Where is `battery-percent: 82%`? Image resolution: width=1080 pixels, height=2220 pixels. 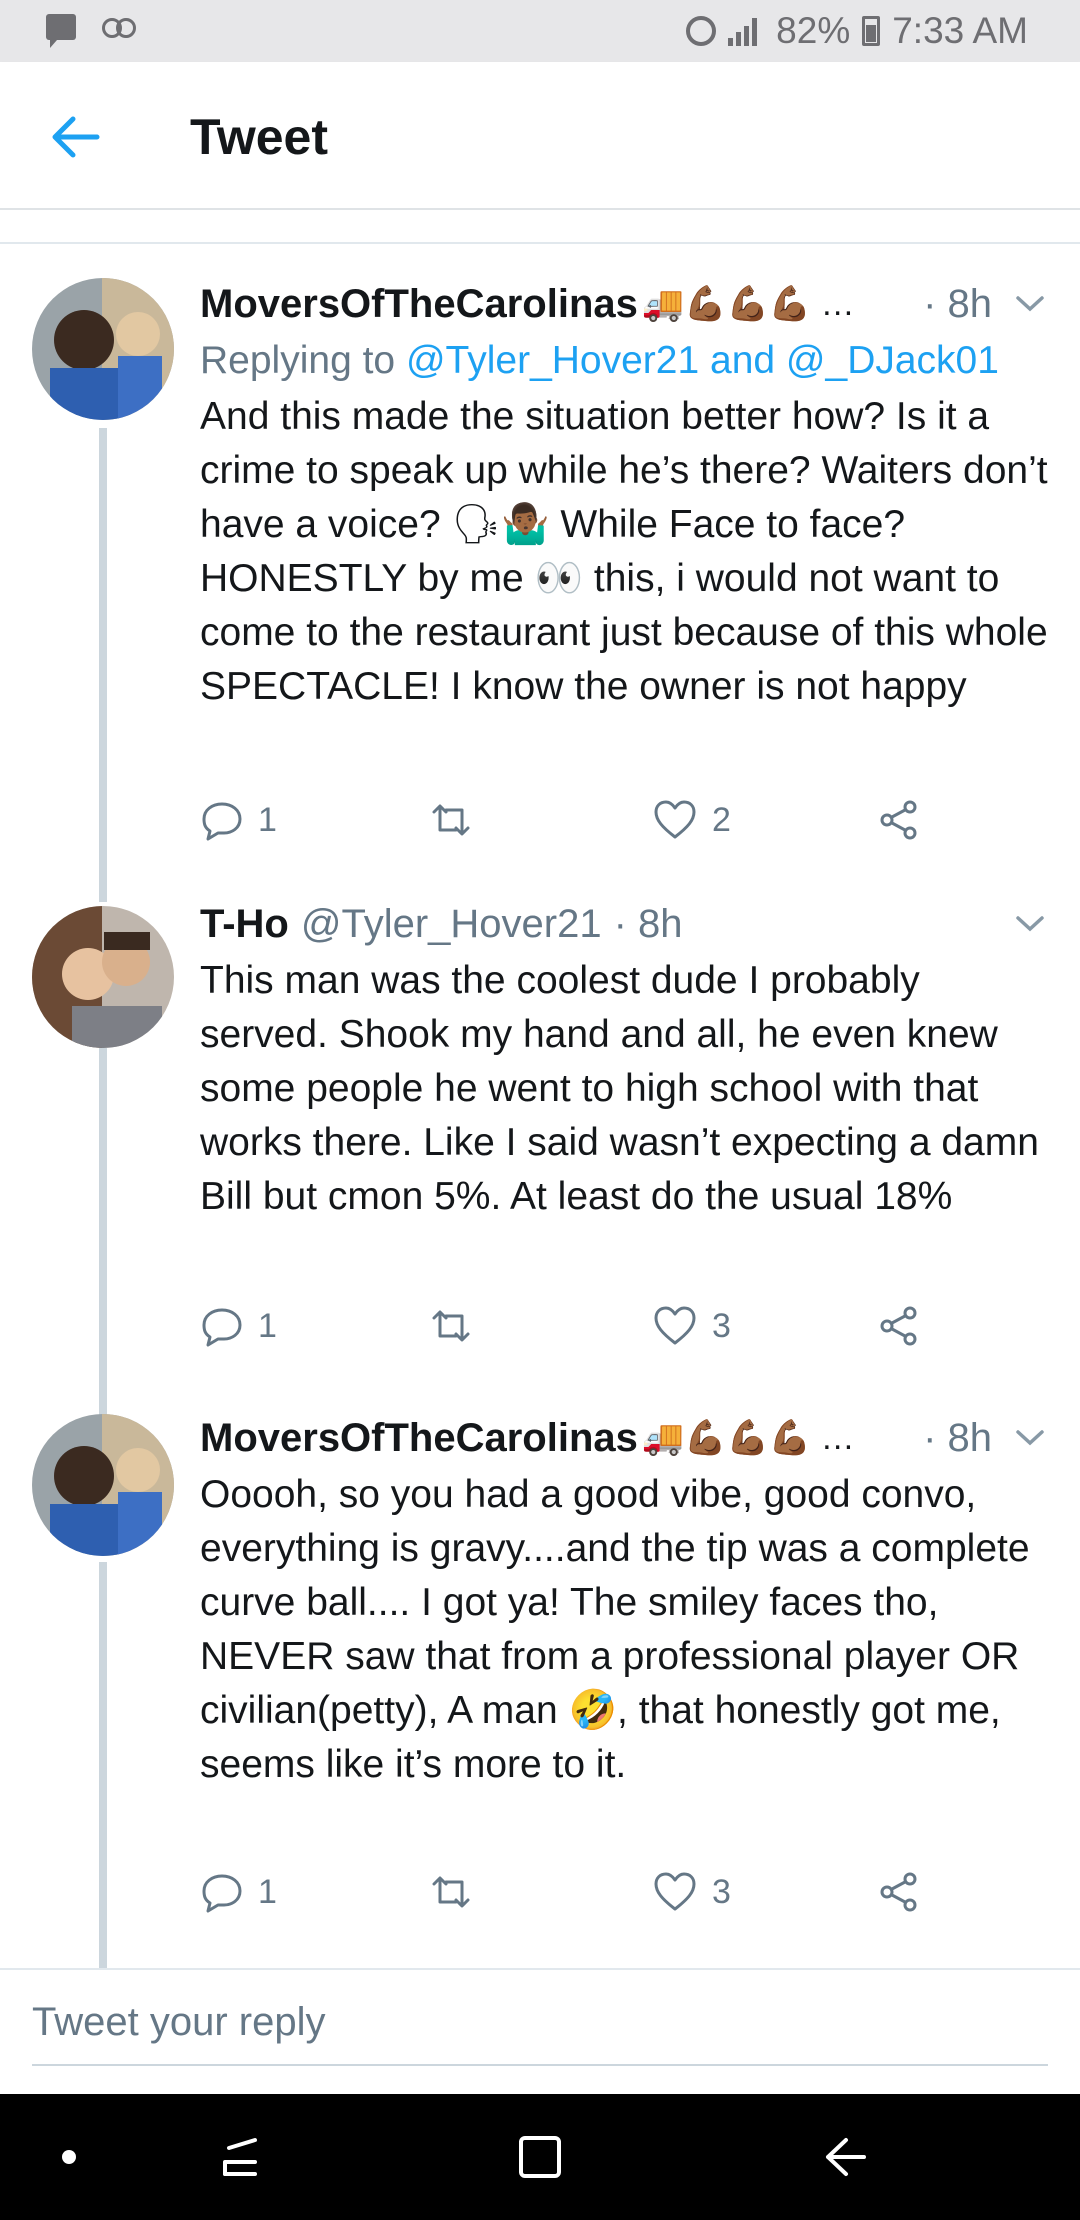
battery-percent: 82% is located at coordinates (813, 30).